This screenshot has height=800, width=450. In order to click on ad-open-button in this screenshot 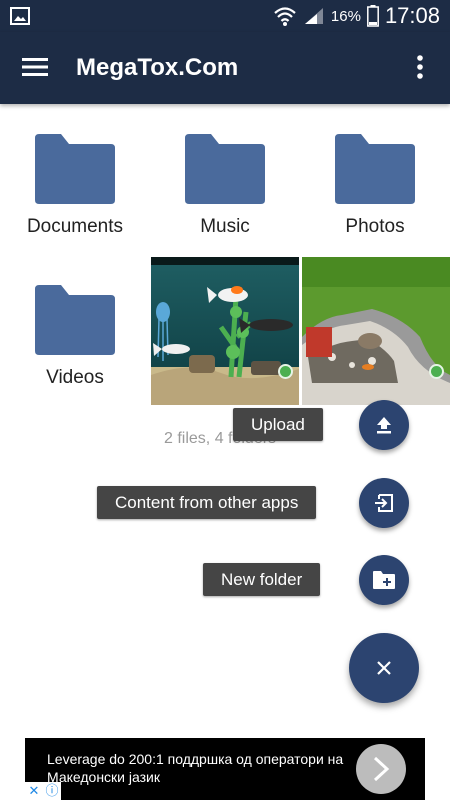, I will do `click(381, 769)`.